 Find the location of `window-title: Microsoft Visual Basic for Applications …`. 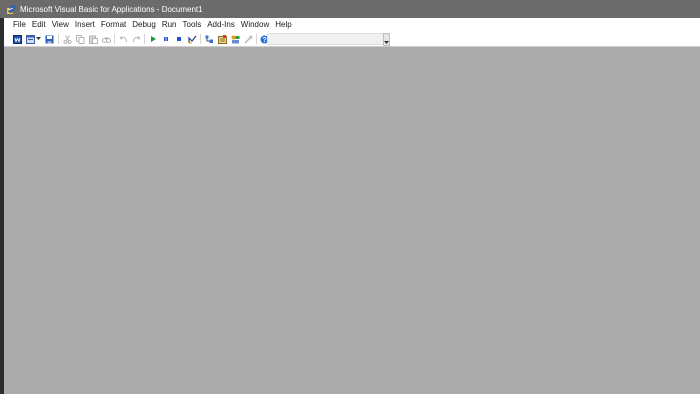

window-title: Microsoft Visual Basic for Applications … is located at coordinates (111, 9).